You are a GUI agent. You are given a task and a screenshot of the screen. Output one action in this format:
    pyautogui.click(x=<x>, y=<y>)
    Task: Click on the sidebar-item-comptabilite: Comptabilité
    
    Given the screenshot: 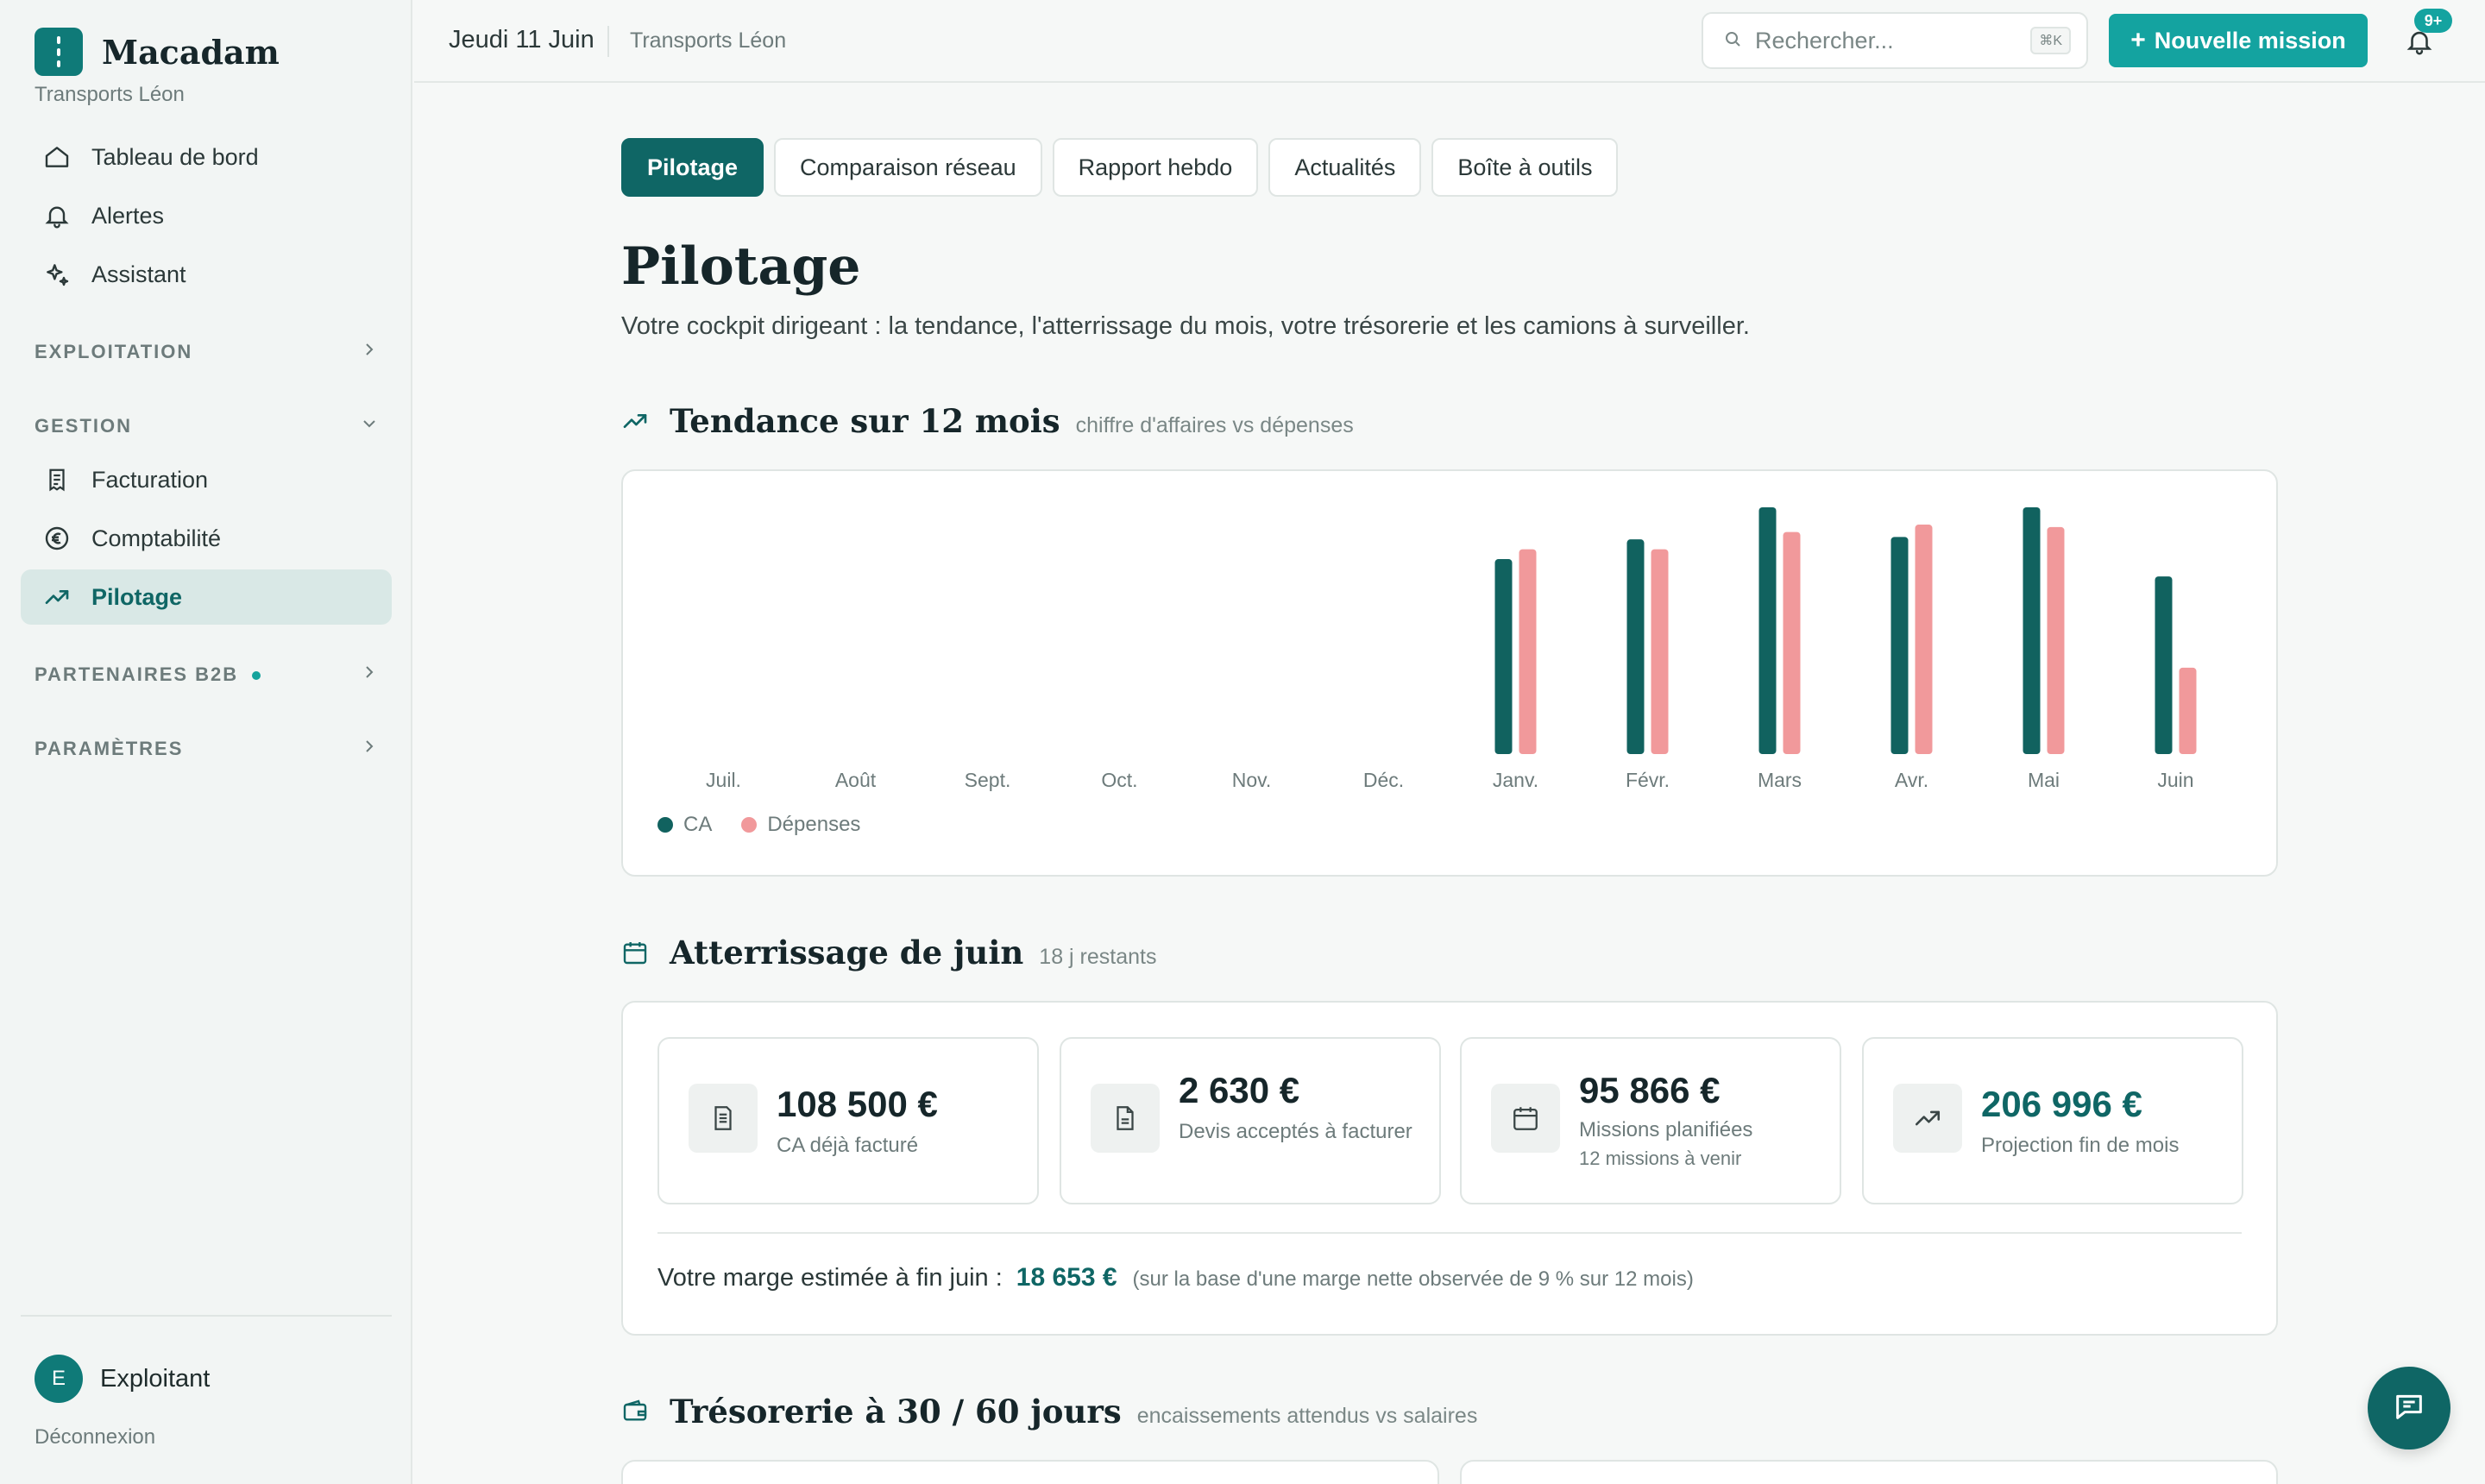 What is the action you would take?
    pyautogui.click(x=206, y=538)
    